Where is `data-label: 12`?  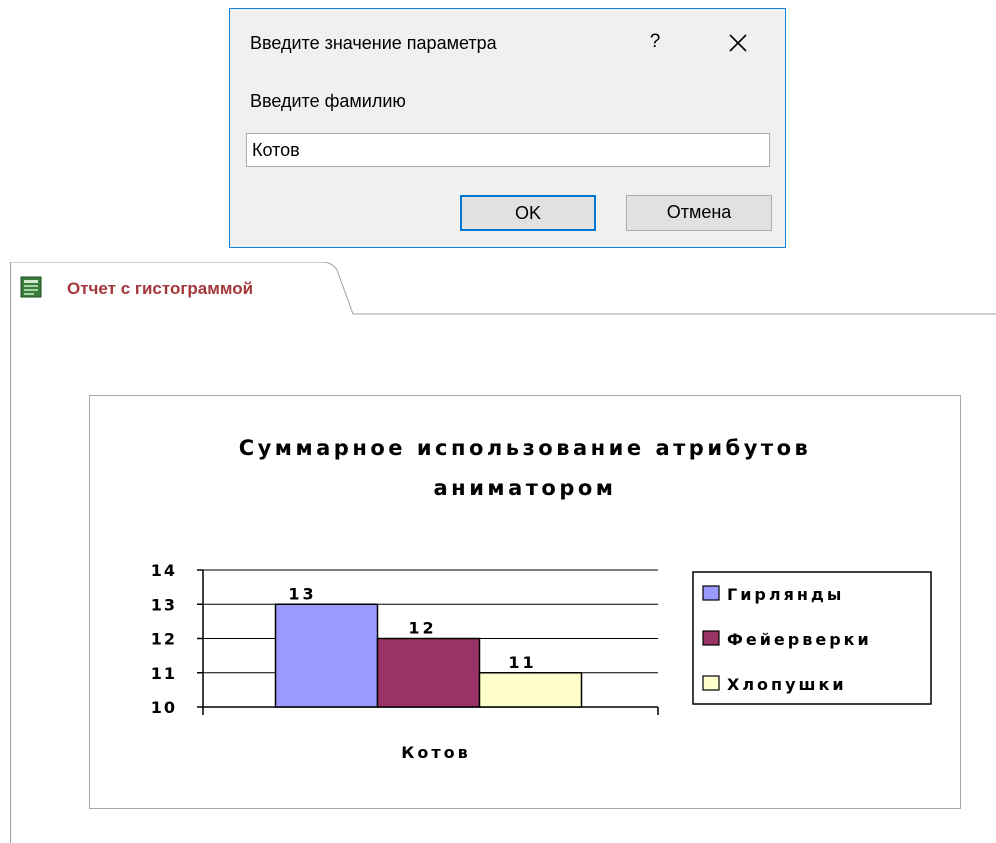
data-label: 12 is located at coordinates (422, 628).